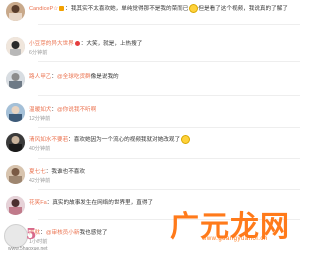 The image size is (320, 254). Describe the element at coordinates (74, 77) in the screenshot. I see `mention-link: @全球吃货群` at that location.